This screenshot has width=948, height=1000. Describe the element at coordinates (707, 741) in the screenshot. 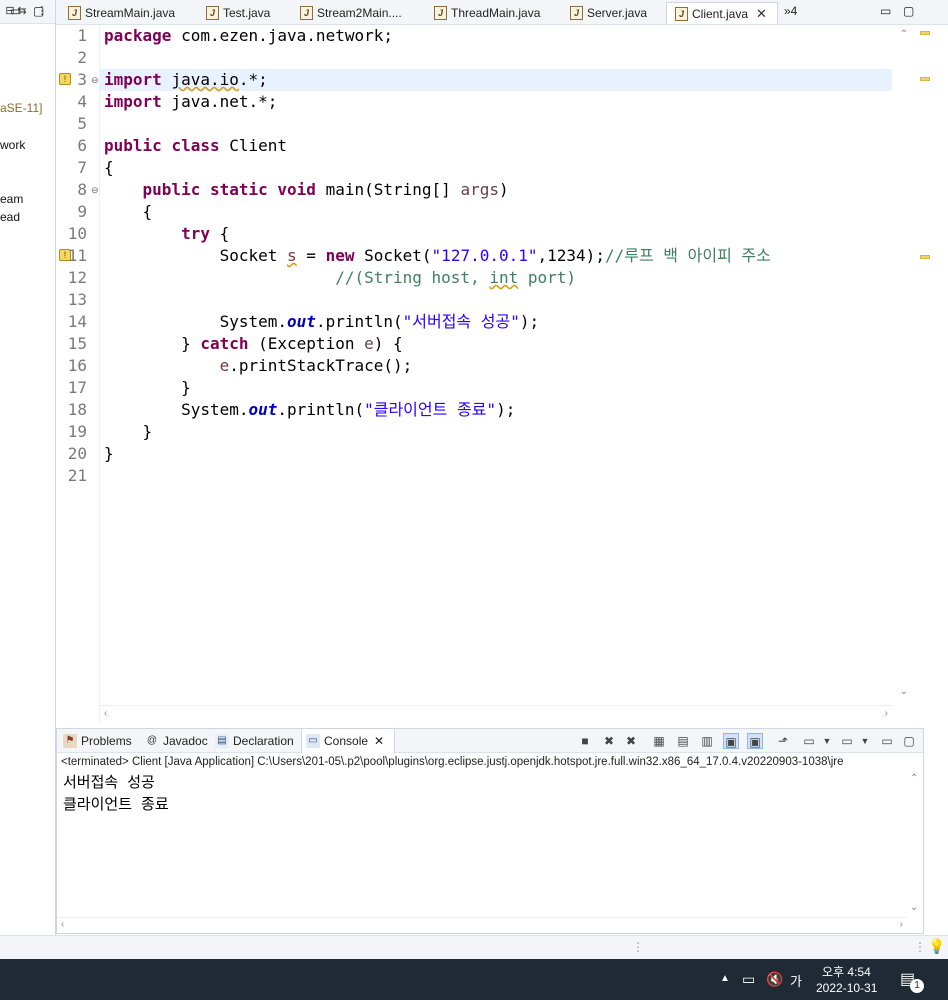

I see `word-wrap-icon: ▥` at that location.